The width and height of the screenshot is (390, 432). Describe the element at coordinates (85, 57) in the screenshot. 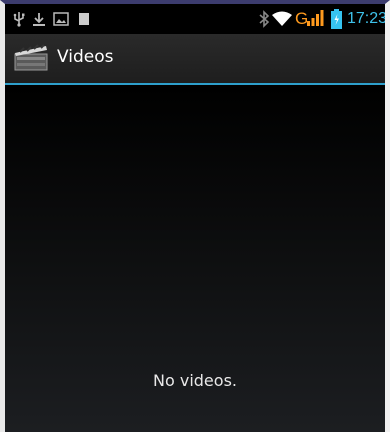

I see `page-title: Videos` at that location.